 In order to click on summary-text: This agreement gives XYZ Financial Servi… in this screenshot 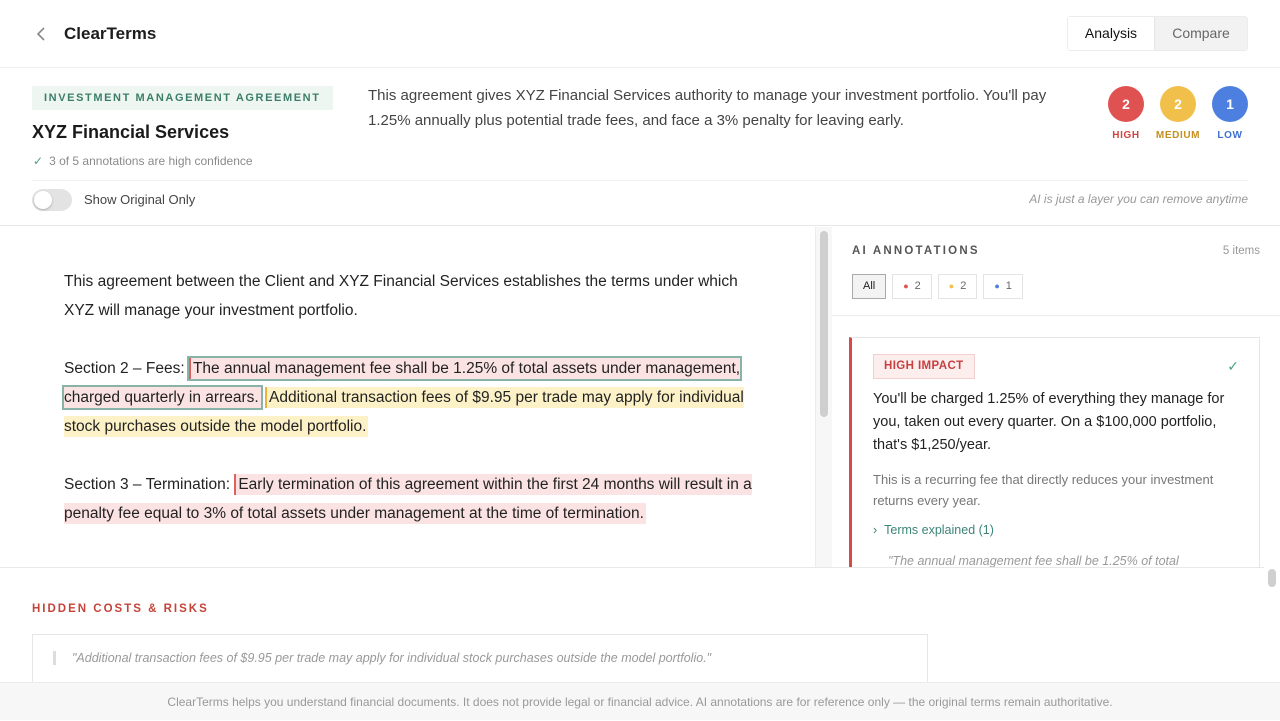, I will do `click(707, 108)`.